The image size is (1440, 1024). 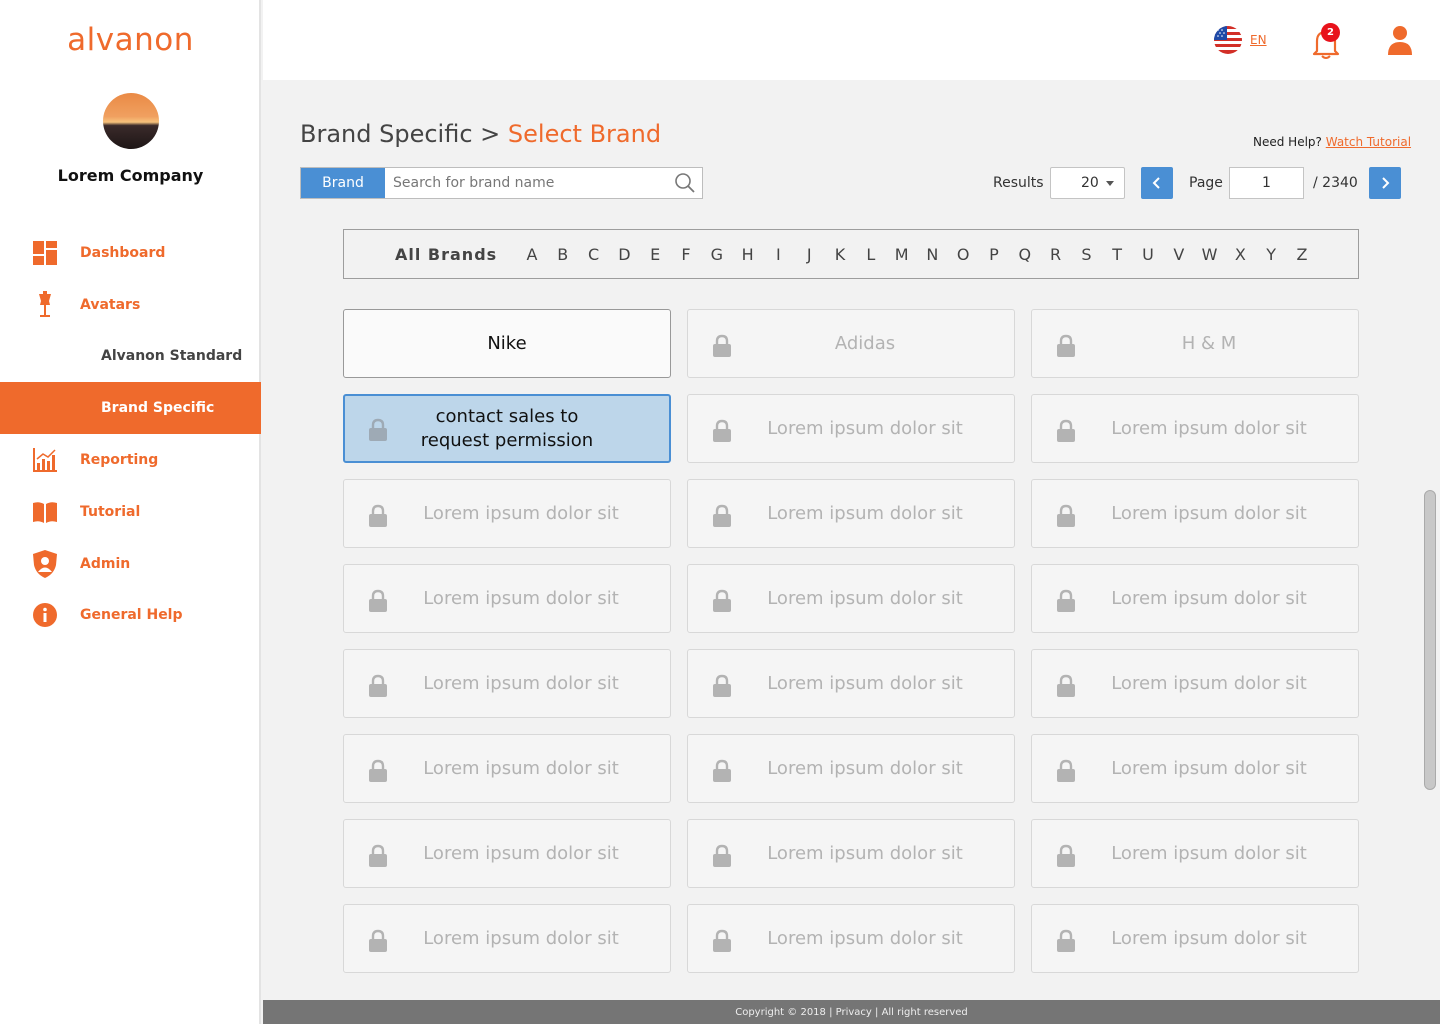 I want to click on brand-filter-tab: Brand, so click(x=343, y=183).